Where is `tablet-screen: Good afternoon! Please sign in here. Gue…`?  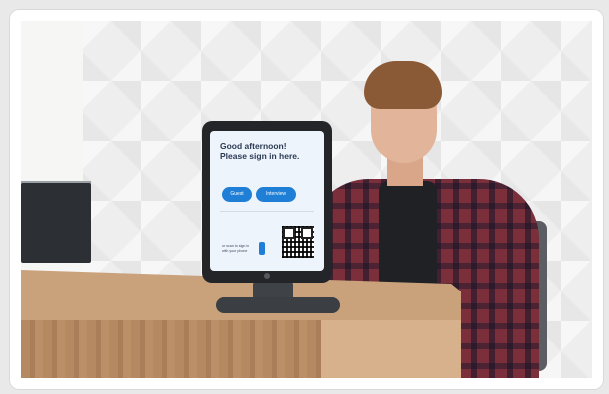 tablet-screen: Good afternoon! Please sign in here. Gue… is located at coordinates (267, 201).